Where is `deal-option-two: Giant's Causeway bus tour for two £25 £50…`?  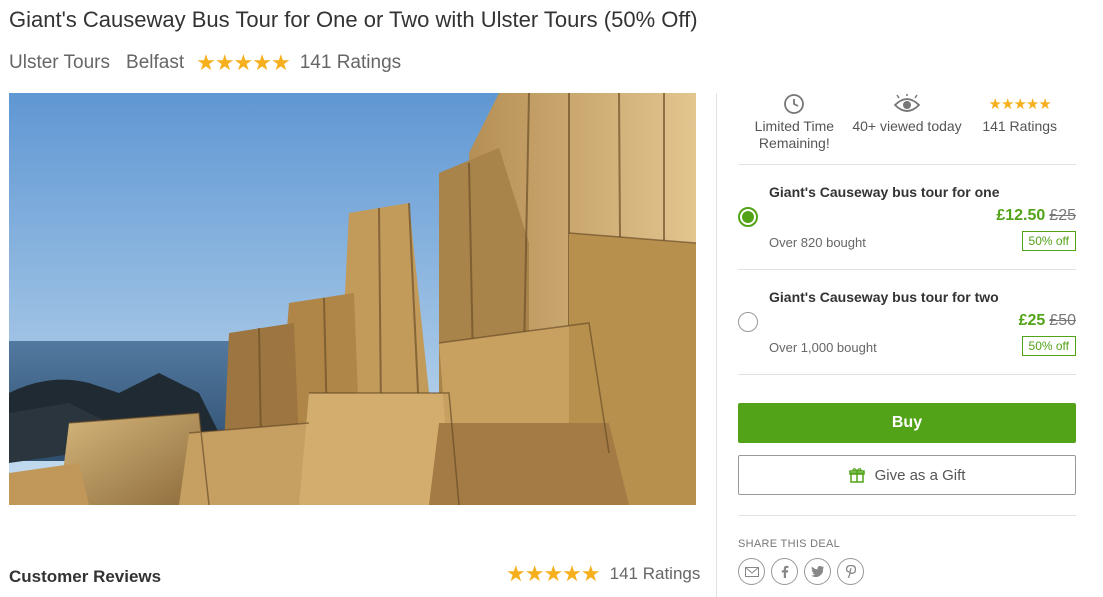
deal-option-two: Giant's Causeway bus tour for two £25 £50… is located at coordinates (907, 322).